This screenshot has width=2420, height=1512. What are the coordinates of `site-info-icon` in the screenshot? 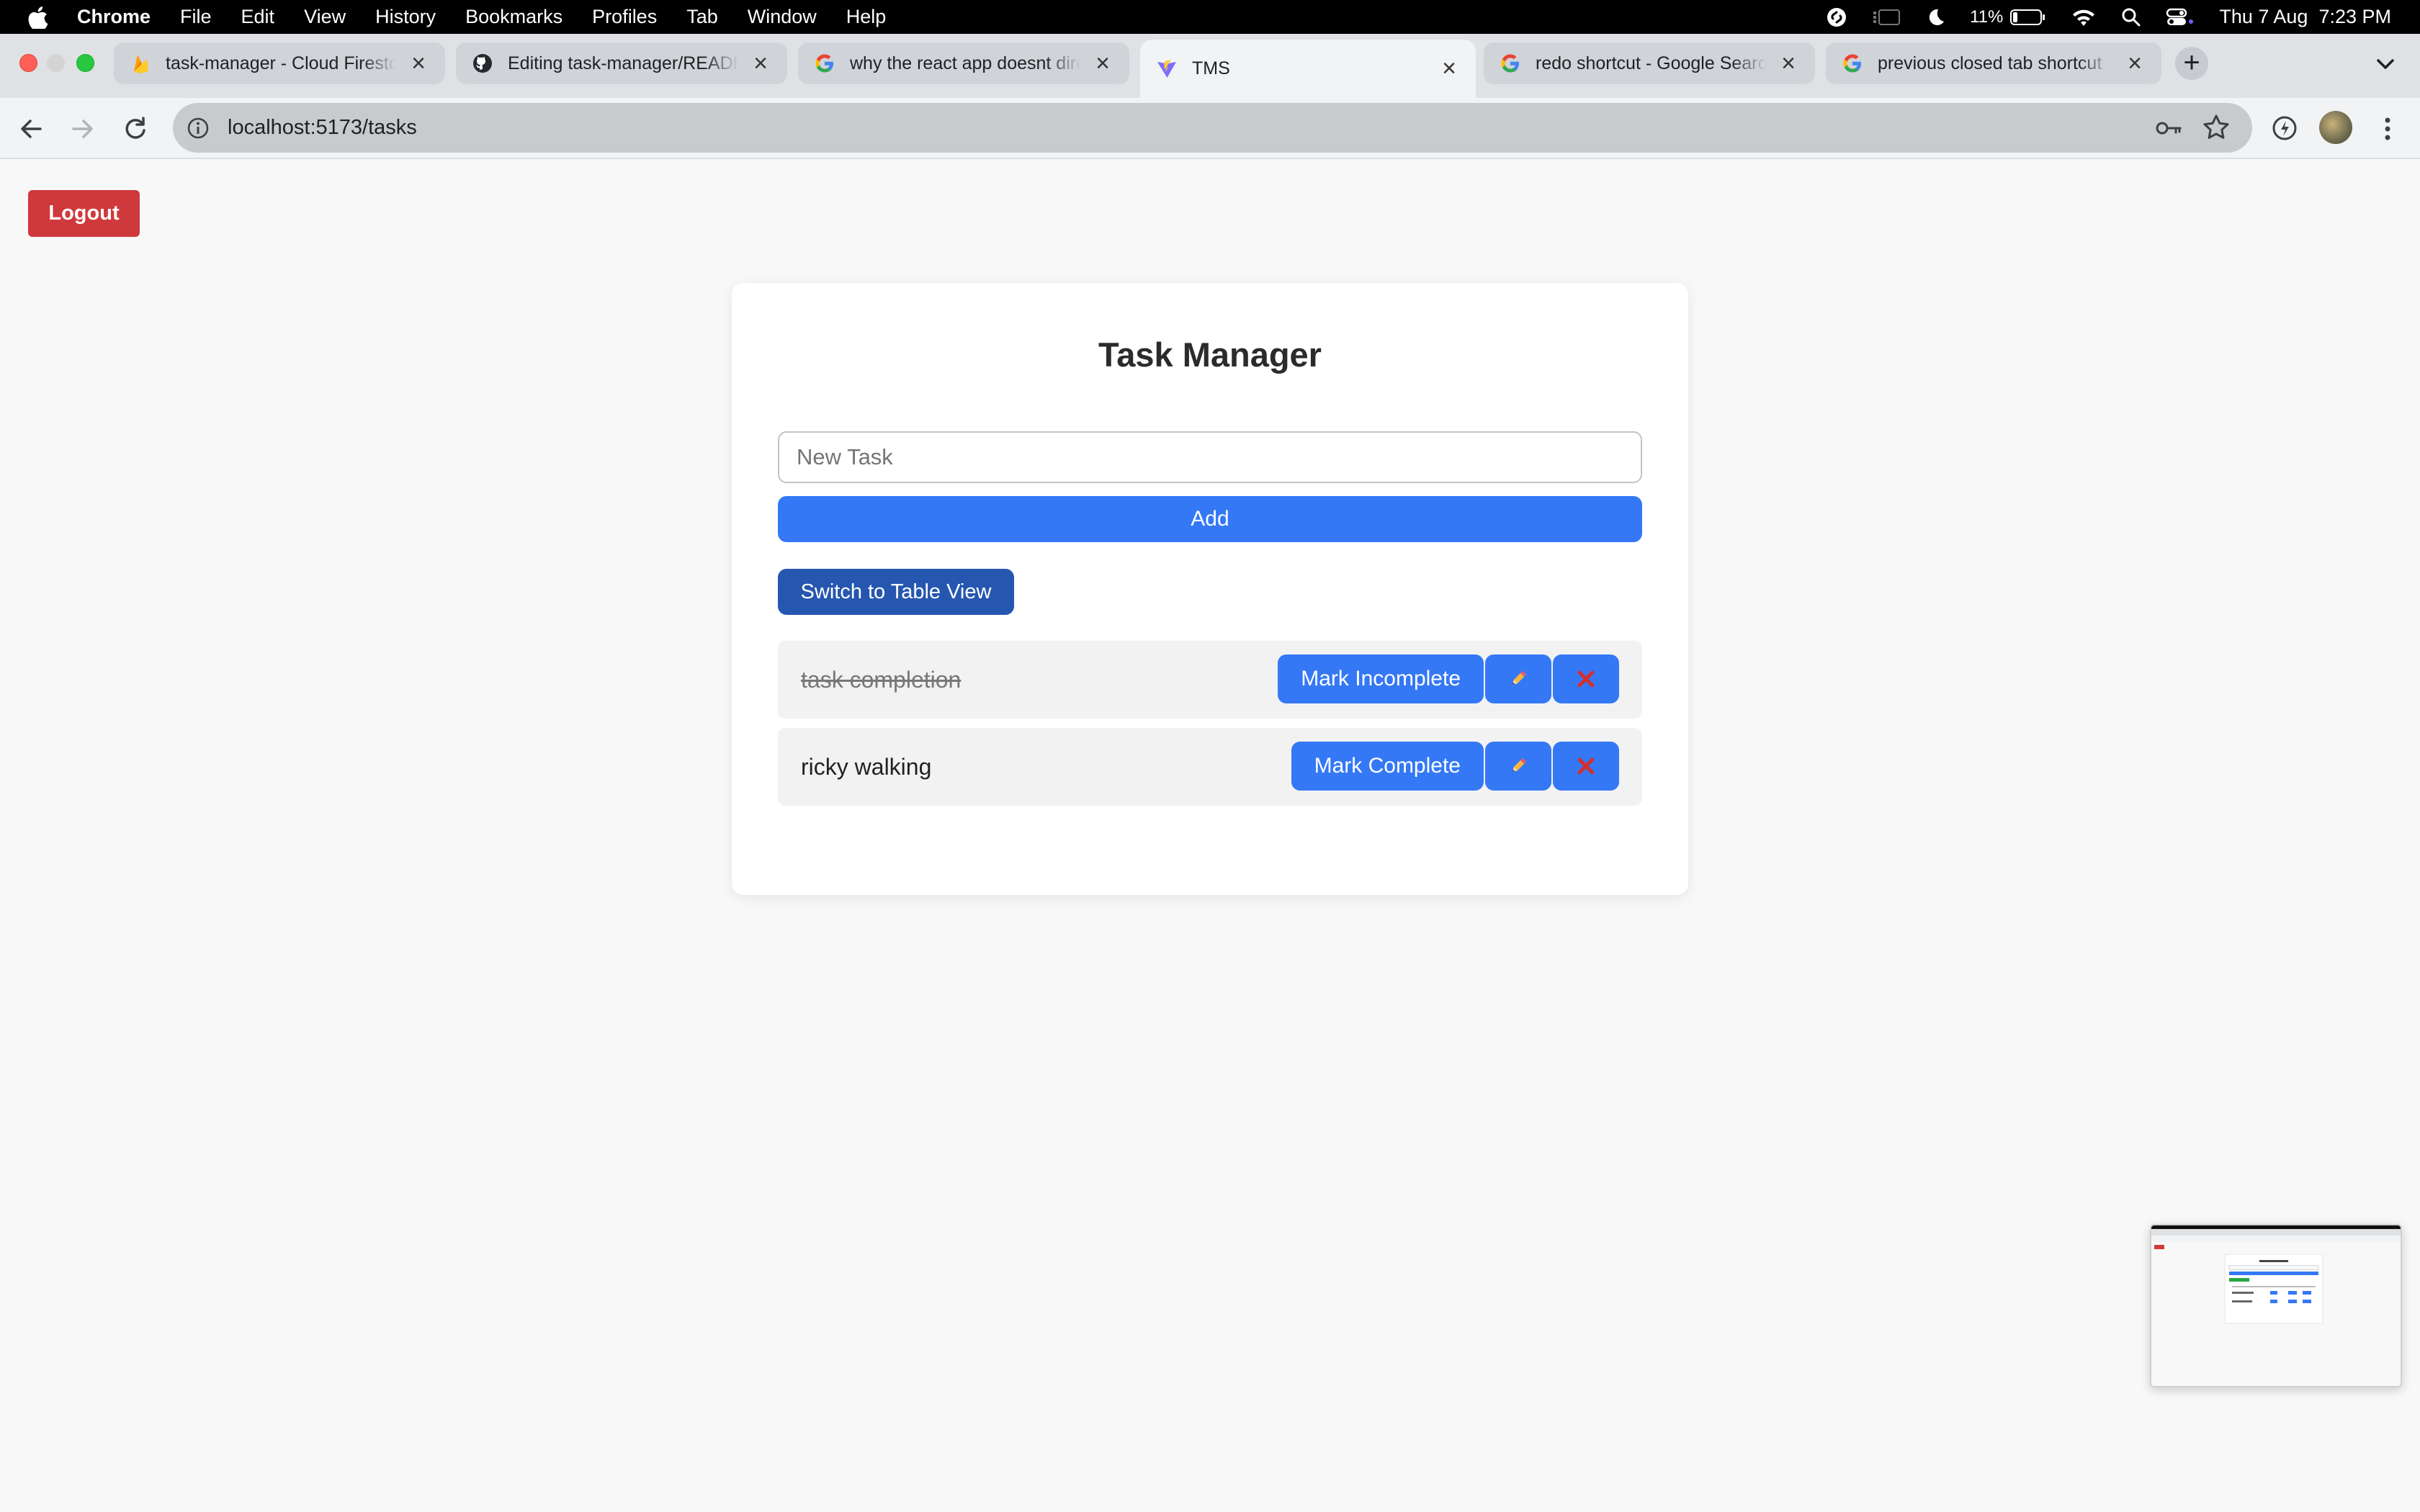 It's located at (198, 128).